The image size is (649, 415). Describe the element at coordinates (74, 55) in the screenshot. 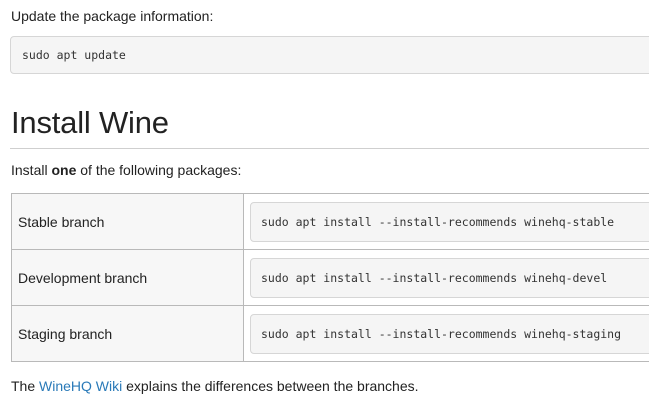

I see `update-command: sudo apt update` at that location.